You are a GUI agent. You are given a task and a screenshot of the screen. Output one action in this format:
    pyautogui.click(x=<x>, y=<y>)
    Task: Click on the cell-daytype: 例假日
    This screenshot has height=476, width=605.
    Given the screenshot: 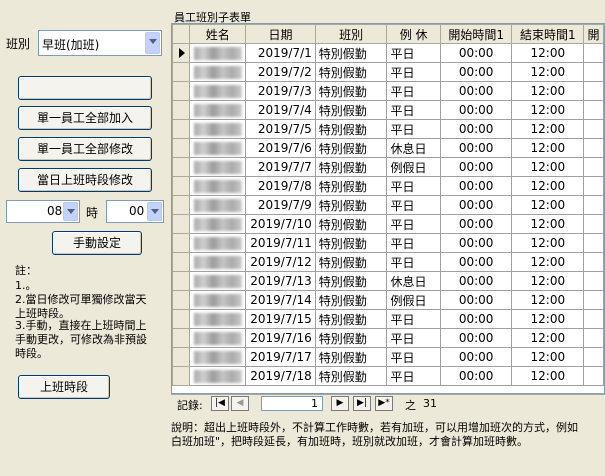 What is the action you would take?
    pyautogui.click(x=413, y=300)
    